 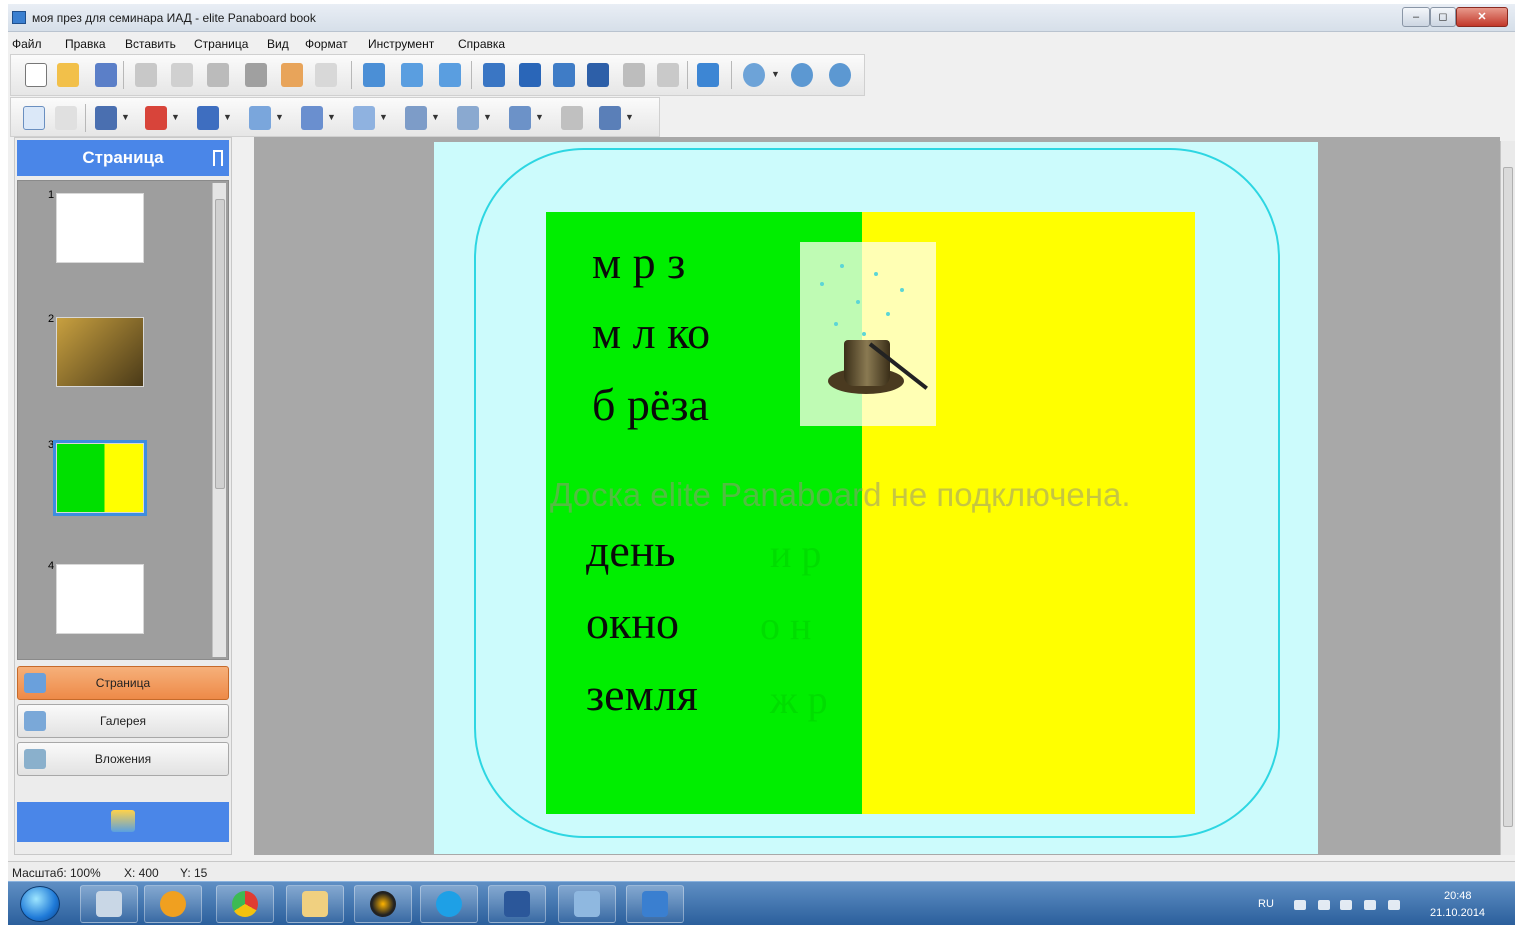 What do you see at coordinates (1416, 17) in the screenshot?
I see `minimize-button: –` at bounding box center [1416, 17].